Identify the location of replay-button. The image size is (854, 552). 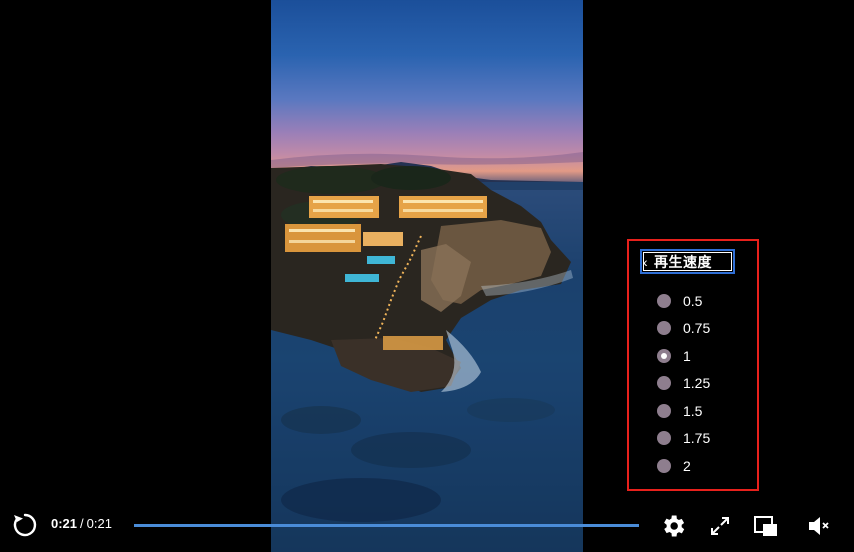
(25, 525).